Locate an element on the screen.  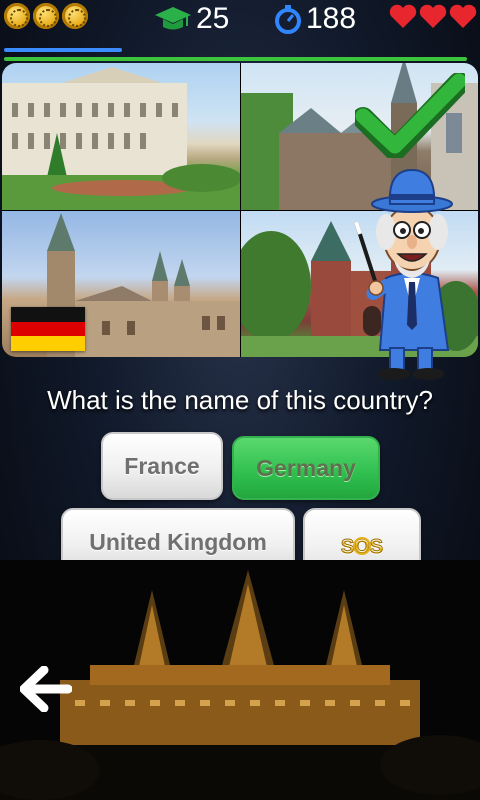
answer-france-button: France is located at coordinates (162, 466).